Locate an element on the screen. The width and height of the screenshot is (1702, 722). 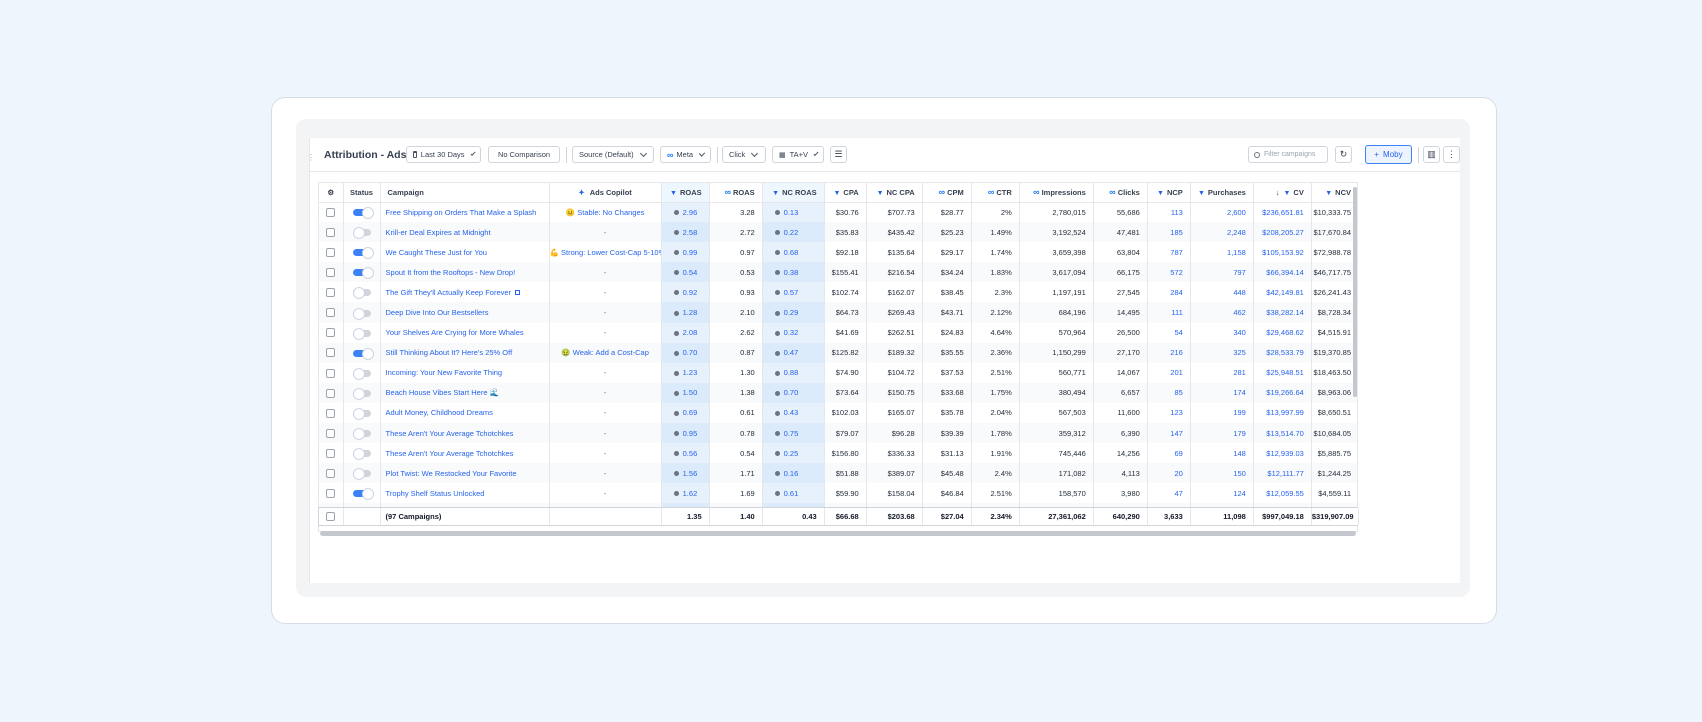
purchases-cell: 179 is located at coordinates (1222, 433).